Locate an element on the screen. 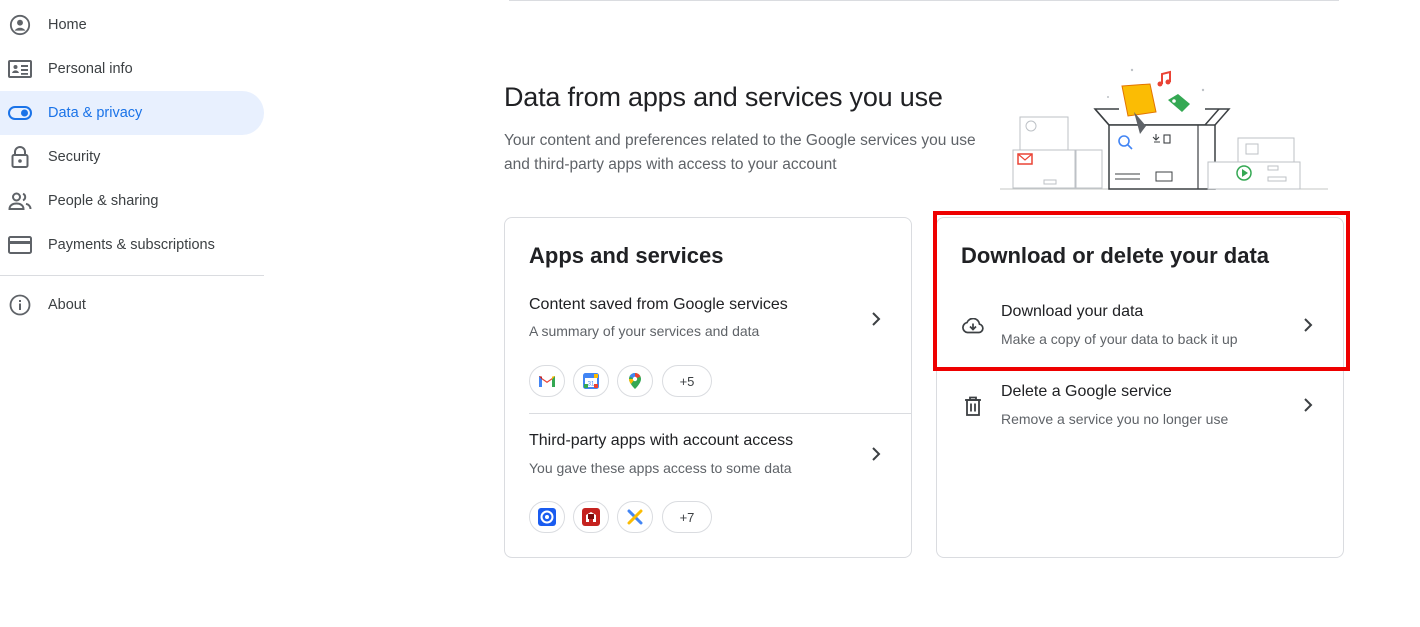 The height and width of the screenshot is (627, 1420). card-title: Download or delete your data is located at coordinates (1115, 255).